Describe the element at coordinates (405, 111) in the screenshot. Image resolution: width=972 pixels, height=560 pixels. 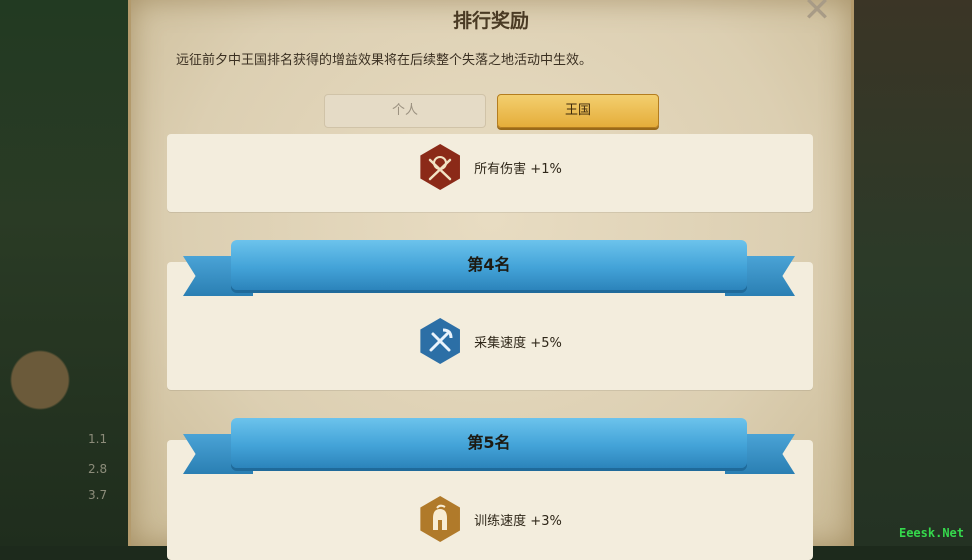
I see `tab-personal: 个人` at that location.